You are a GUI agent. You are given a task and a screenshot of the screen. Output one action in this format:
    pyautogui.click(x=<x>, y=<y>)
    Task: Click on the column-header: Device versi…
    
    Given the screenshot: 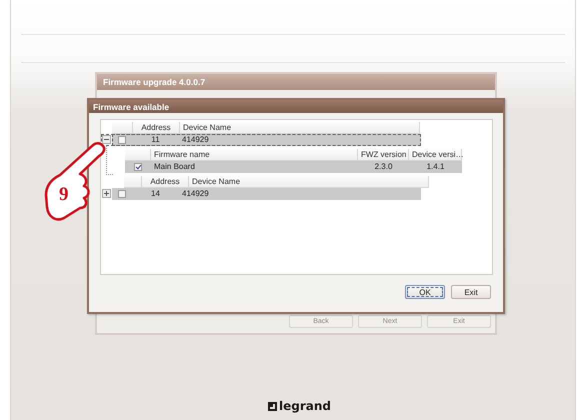 What is the action you would take?
    pyautogui.click(x=435, y=155)
    